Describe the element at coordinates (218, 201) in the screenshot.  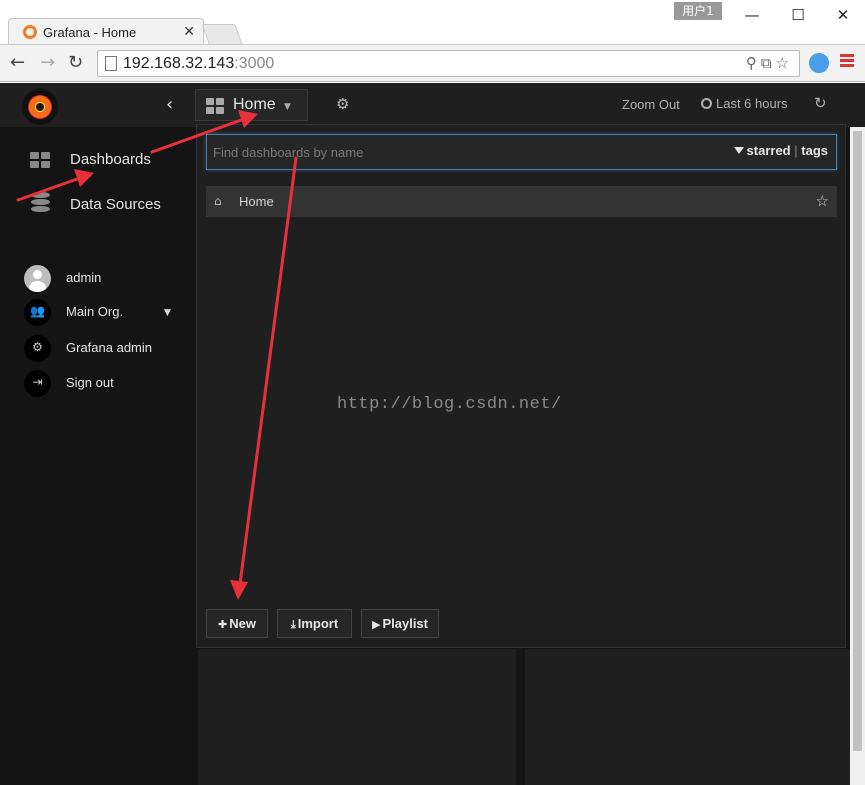
I see `home-icon: ⌂` at that location.